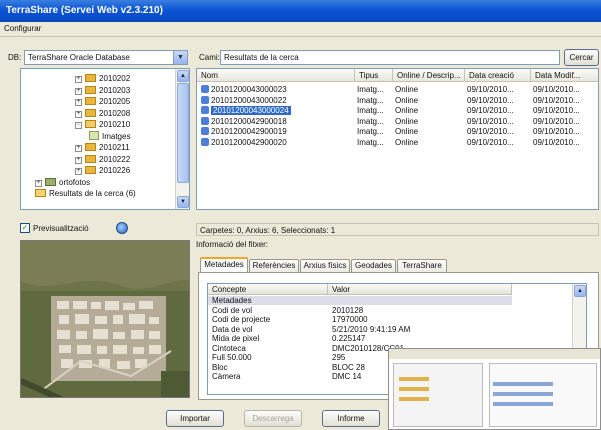  Describe the element at coordinates (249, 89) in the screenshot. I see `file-name: 20101200043000023` at that location.